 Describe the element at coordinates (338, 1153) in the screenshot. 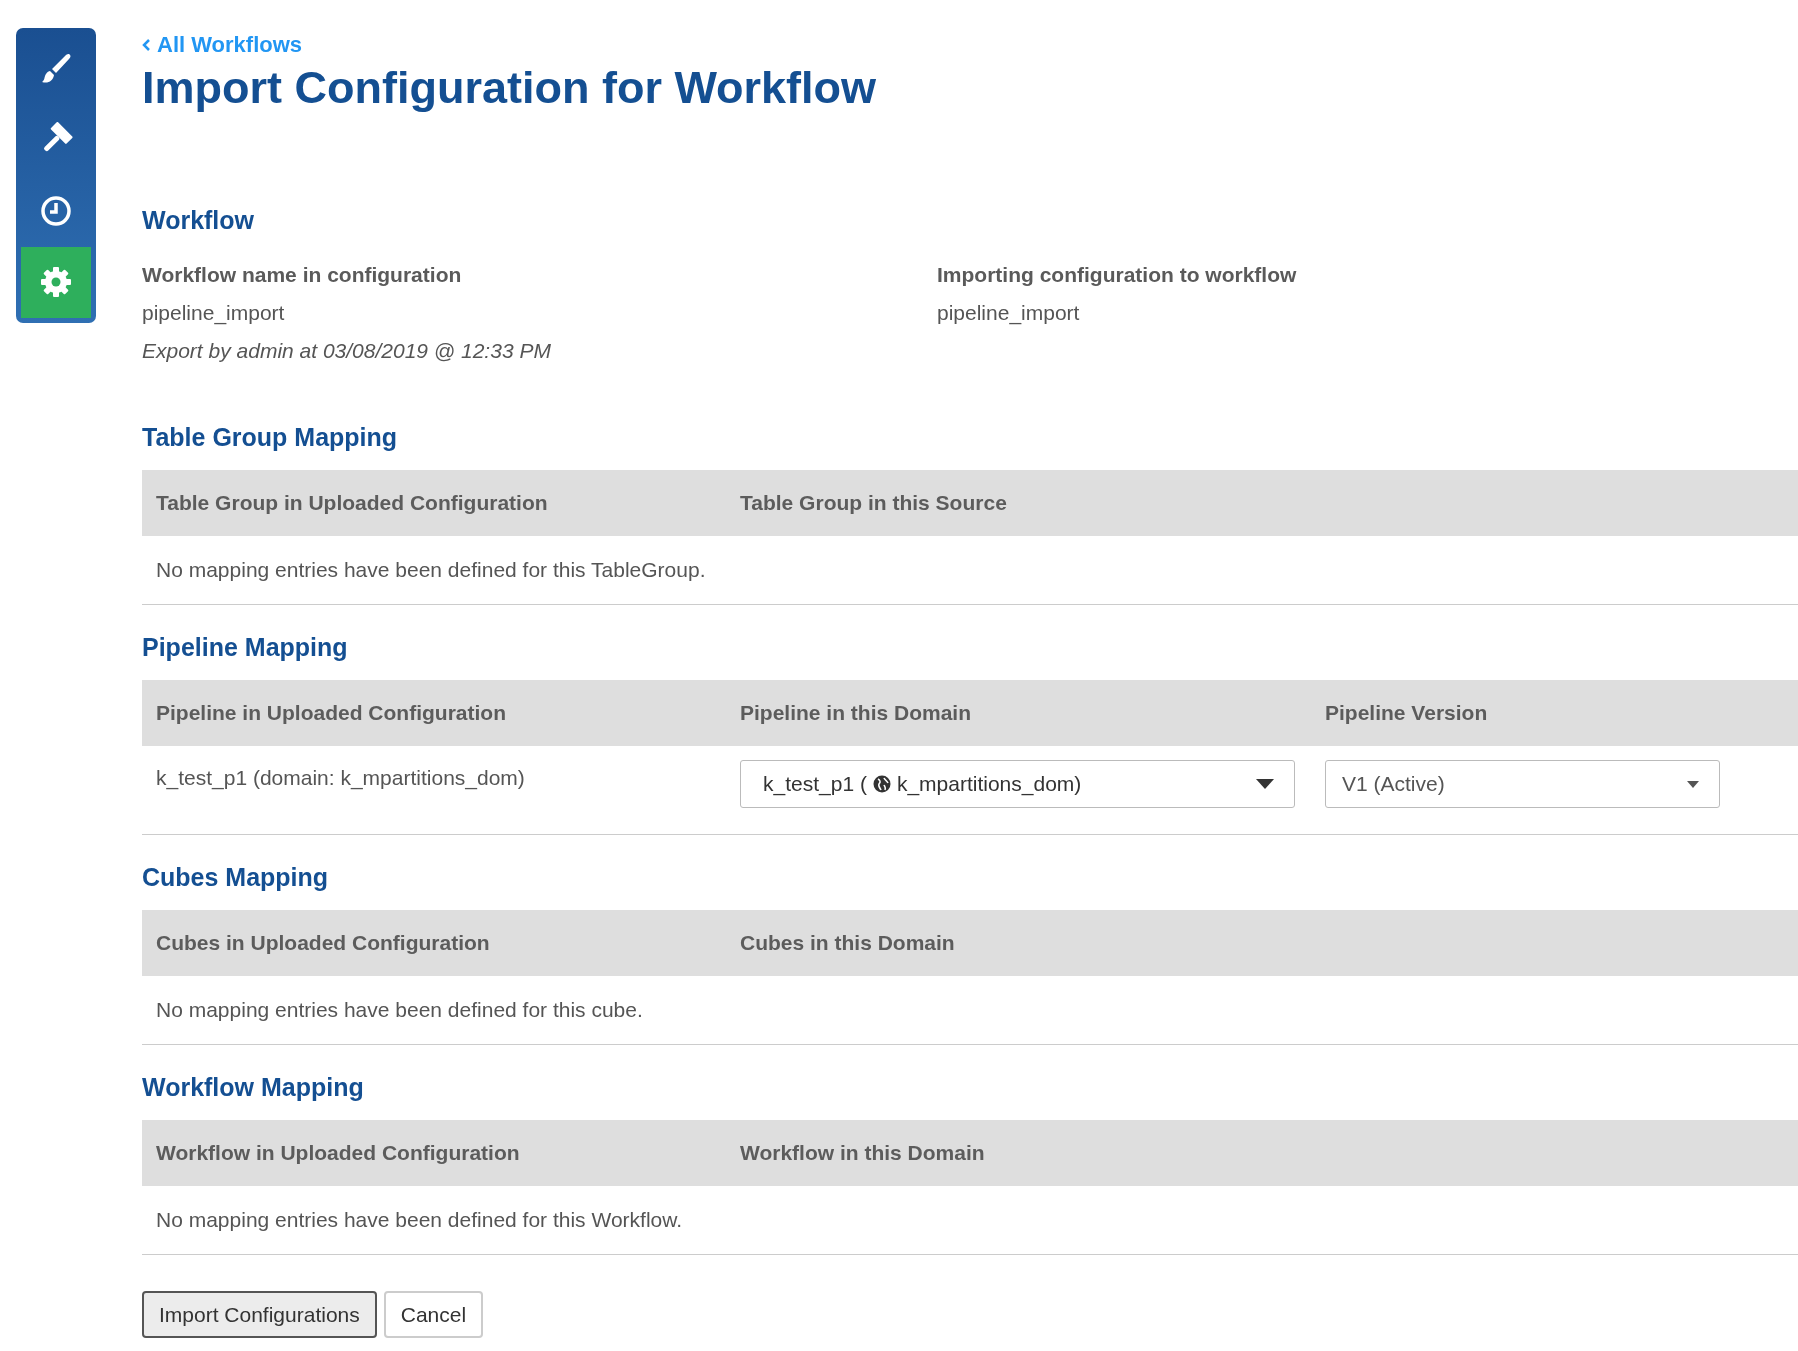

I see `column-header: Workflow in Uploaded Configuration` at that location.